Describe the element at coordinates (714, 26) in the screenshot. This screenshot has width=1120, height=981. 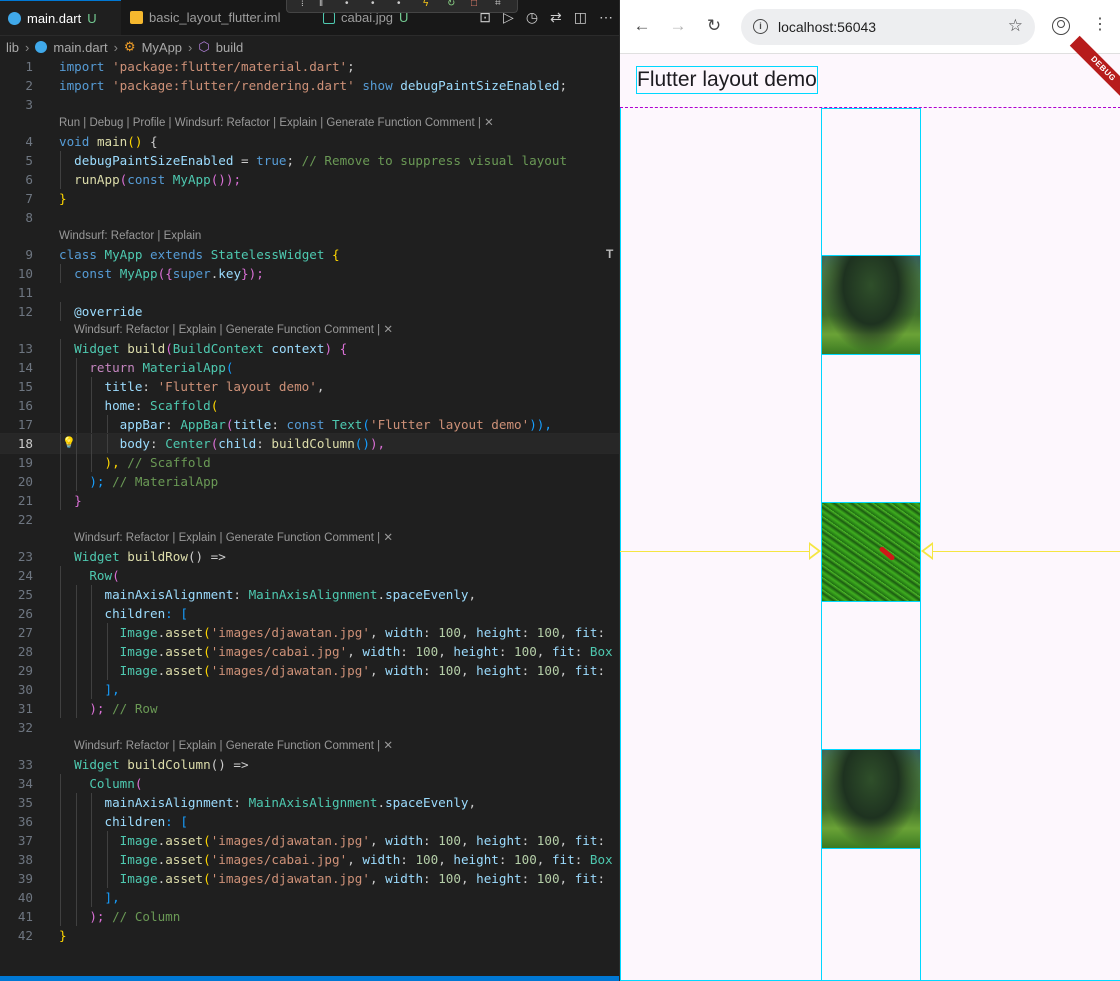
I see `reload-icon: ↻` at that location.